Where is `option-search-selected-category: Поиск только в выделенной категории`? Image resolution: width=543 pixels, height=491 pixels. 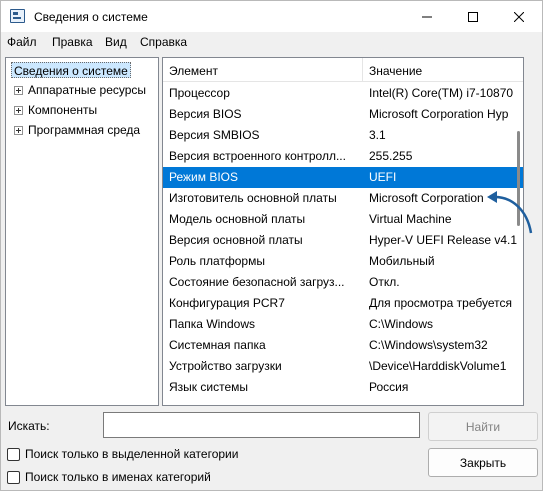
option-search-selected-category: Поиск только в выделенной категории is located at coordinates (122, 454).